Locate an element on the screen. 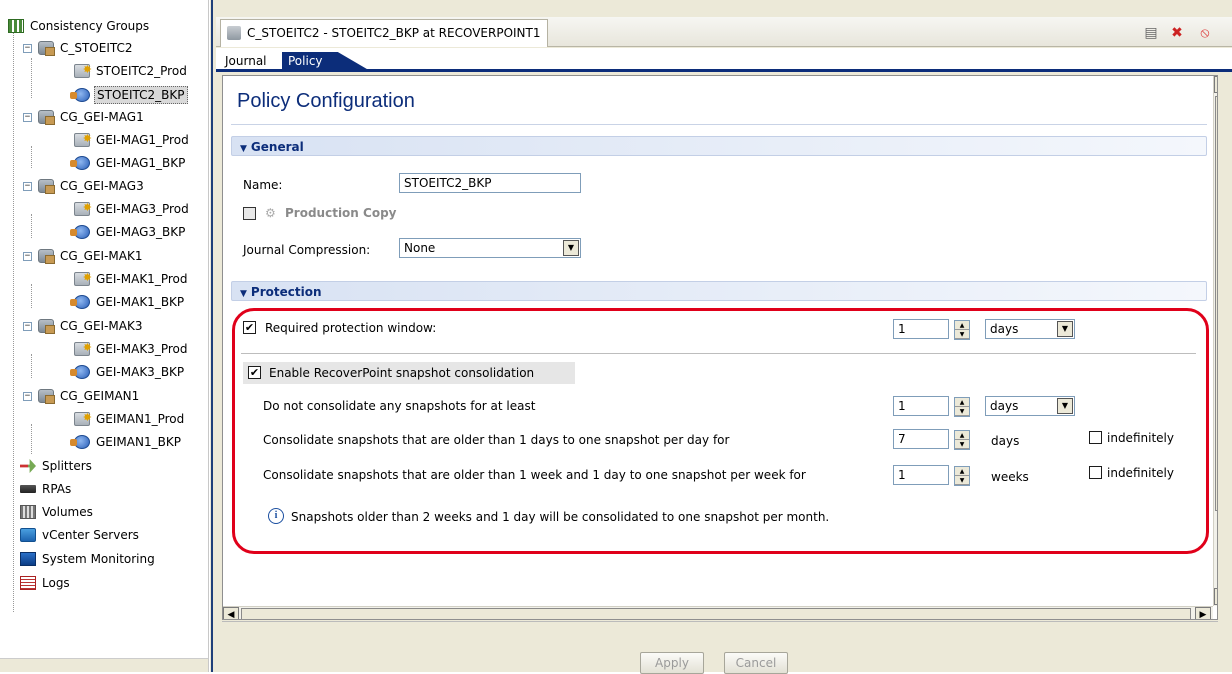 The image size is (1232, 674). tree-group: CG_GEIMAN1 is located at coordinates (89, 396).